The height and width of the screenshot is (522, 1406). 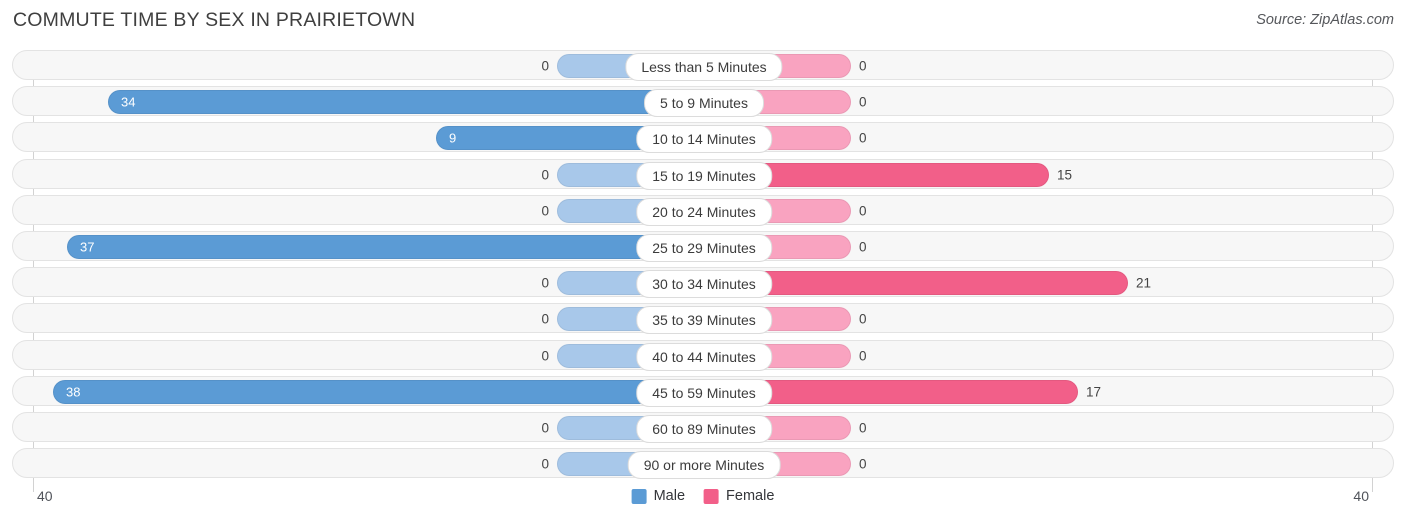 I want to click on bar-row: 9 0 10 to 14 Minutes, so click(x=703, y=138).